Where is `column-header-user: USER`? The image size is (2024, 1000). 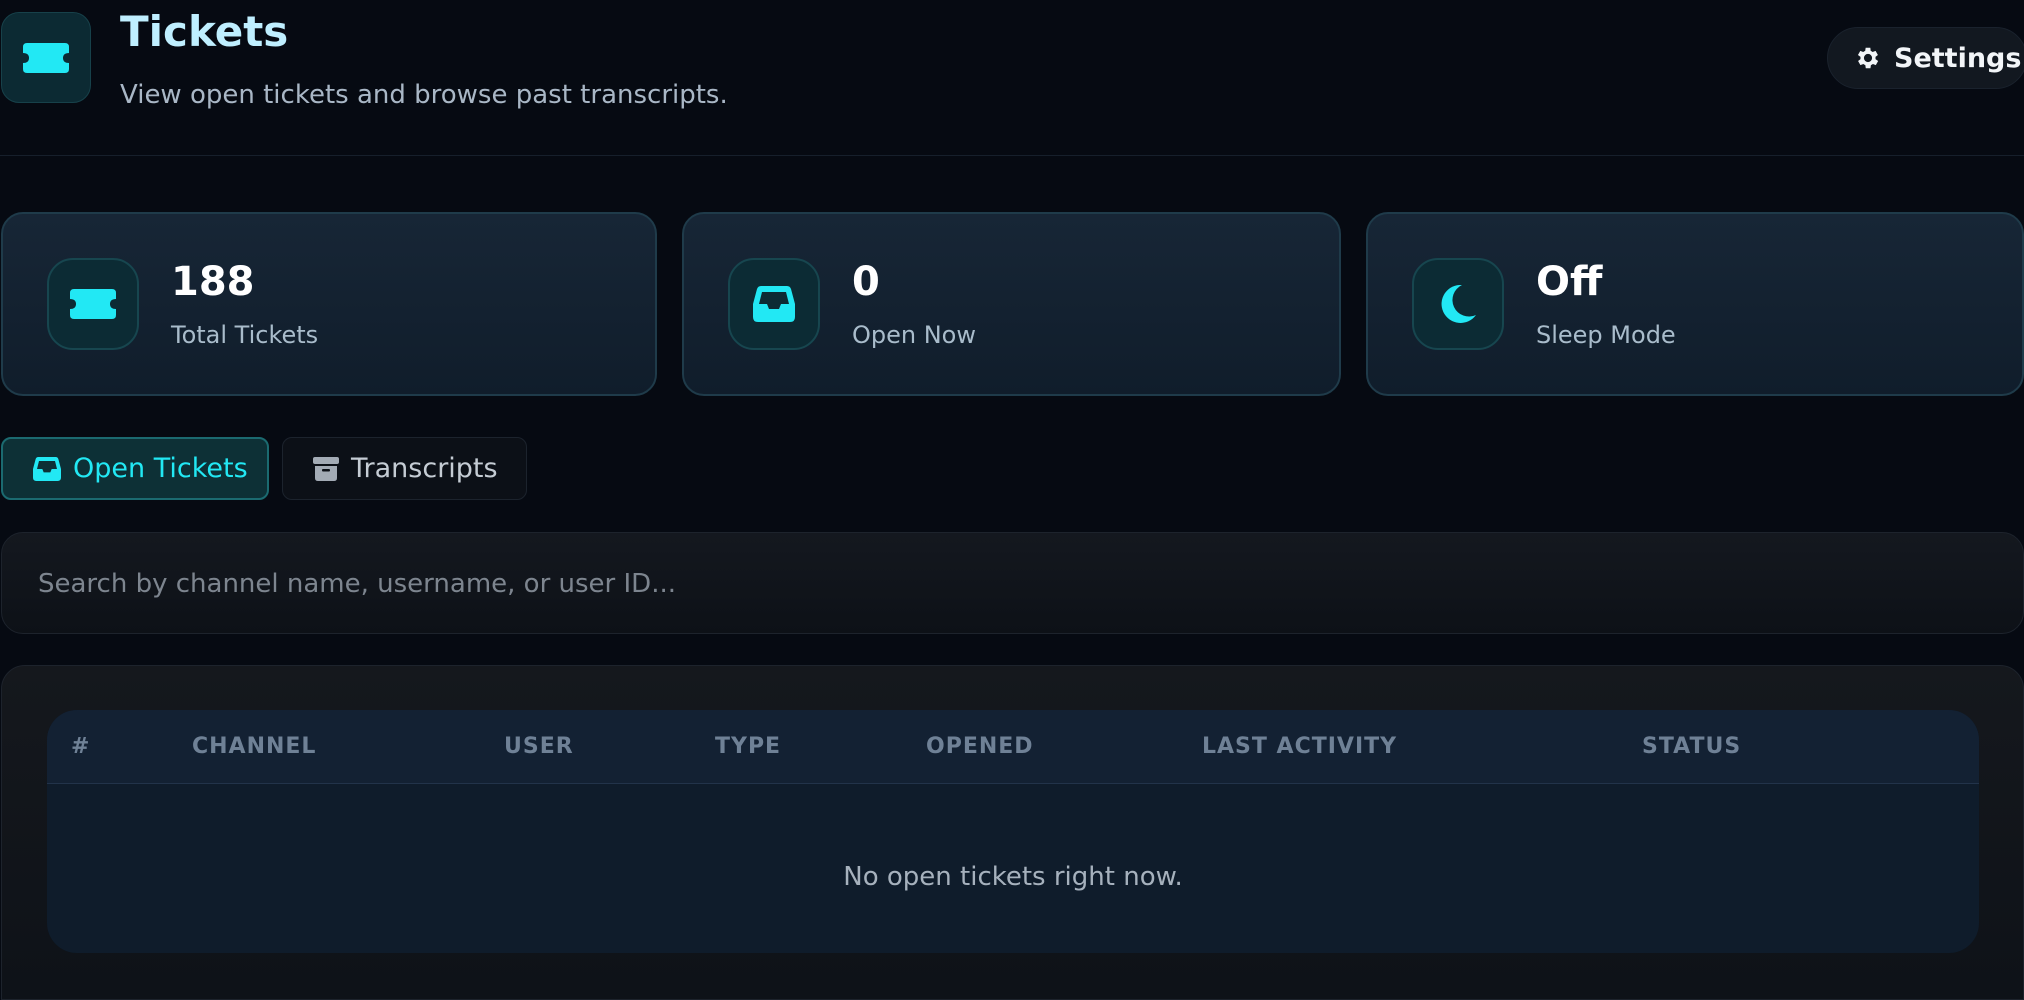 column-header-user: USER is located at coordinates (539, 746).